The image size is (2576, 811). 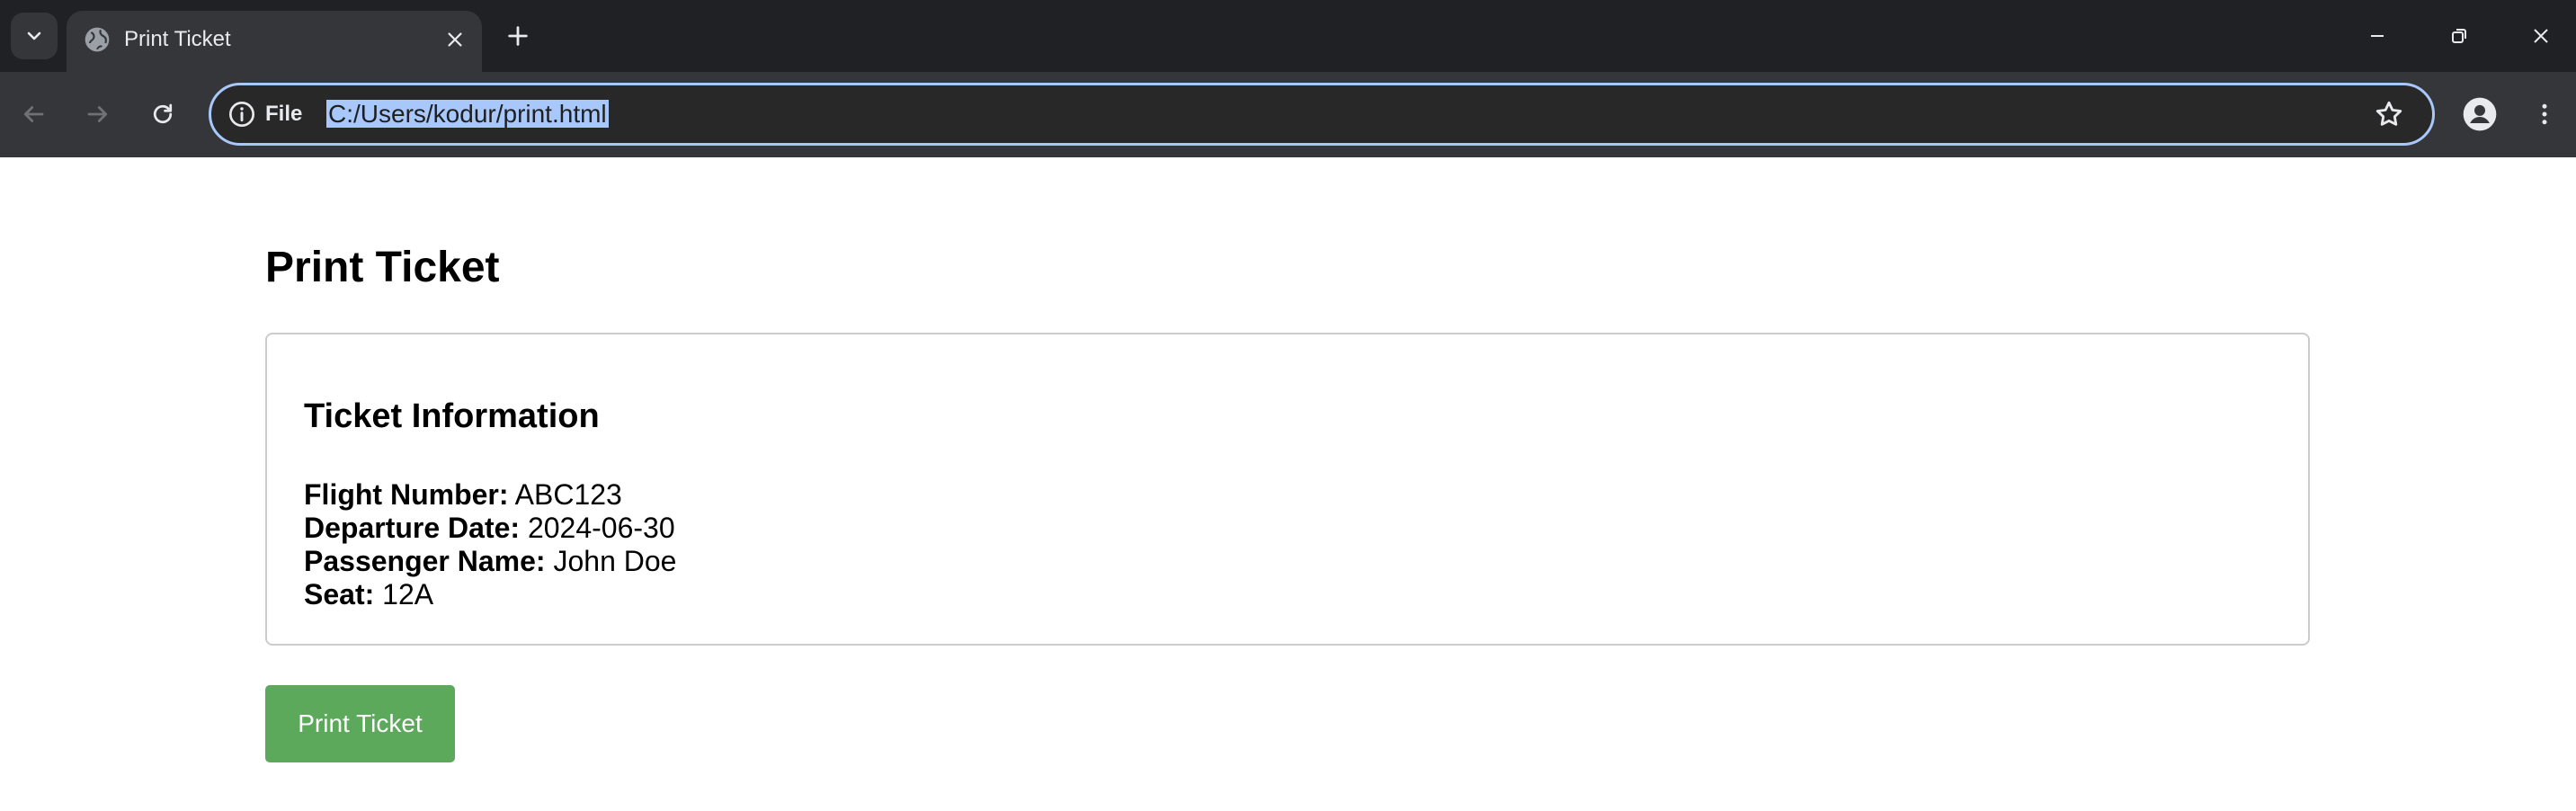 I want to click on passenger-name-row: Passenger Name: John Doe, so click(x=490, y=561).